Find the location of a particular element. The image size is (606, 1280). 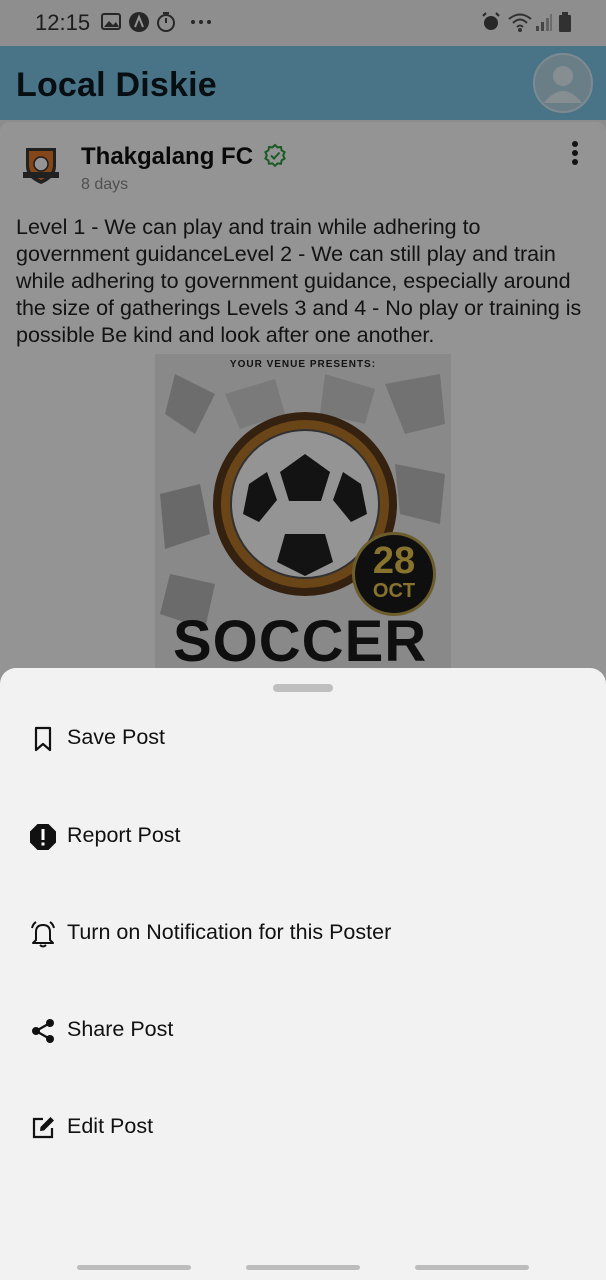

bell-icon is located at coordinates (43, 934).